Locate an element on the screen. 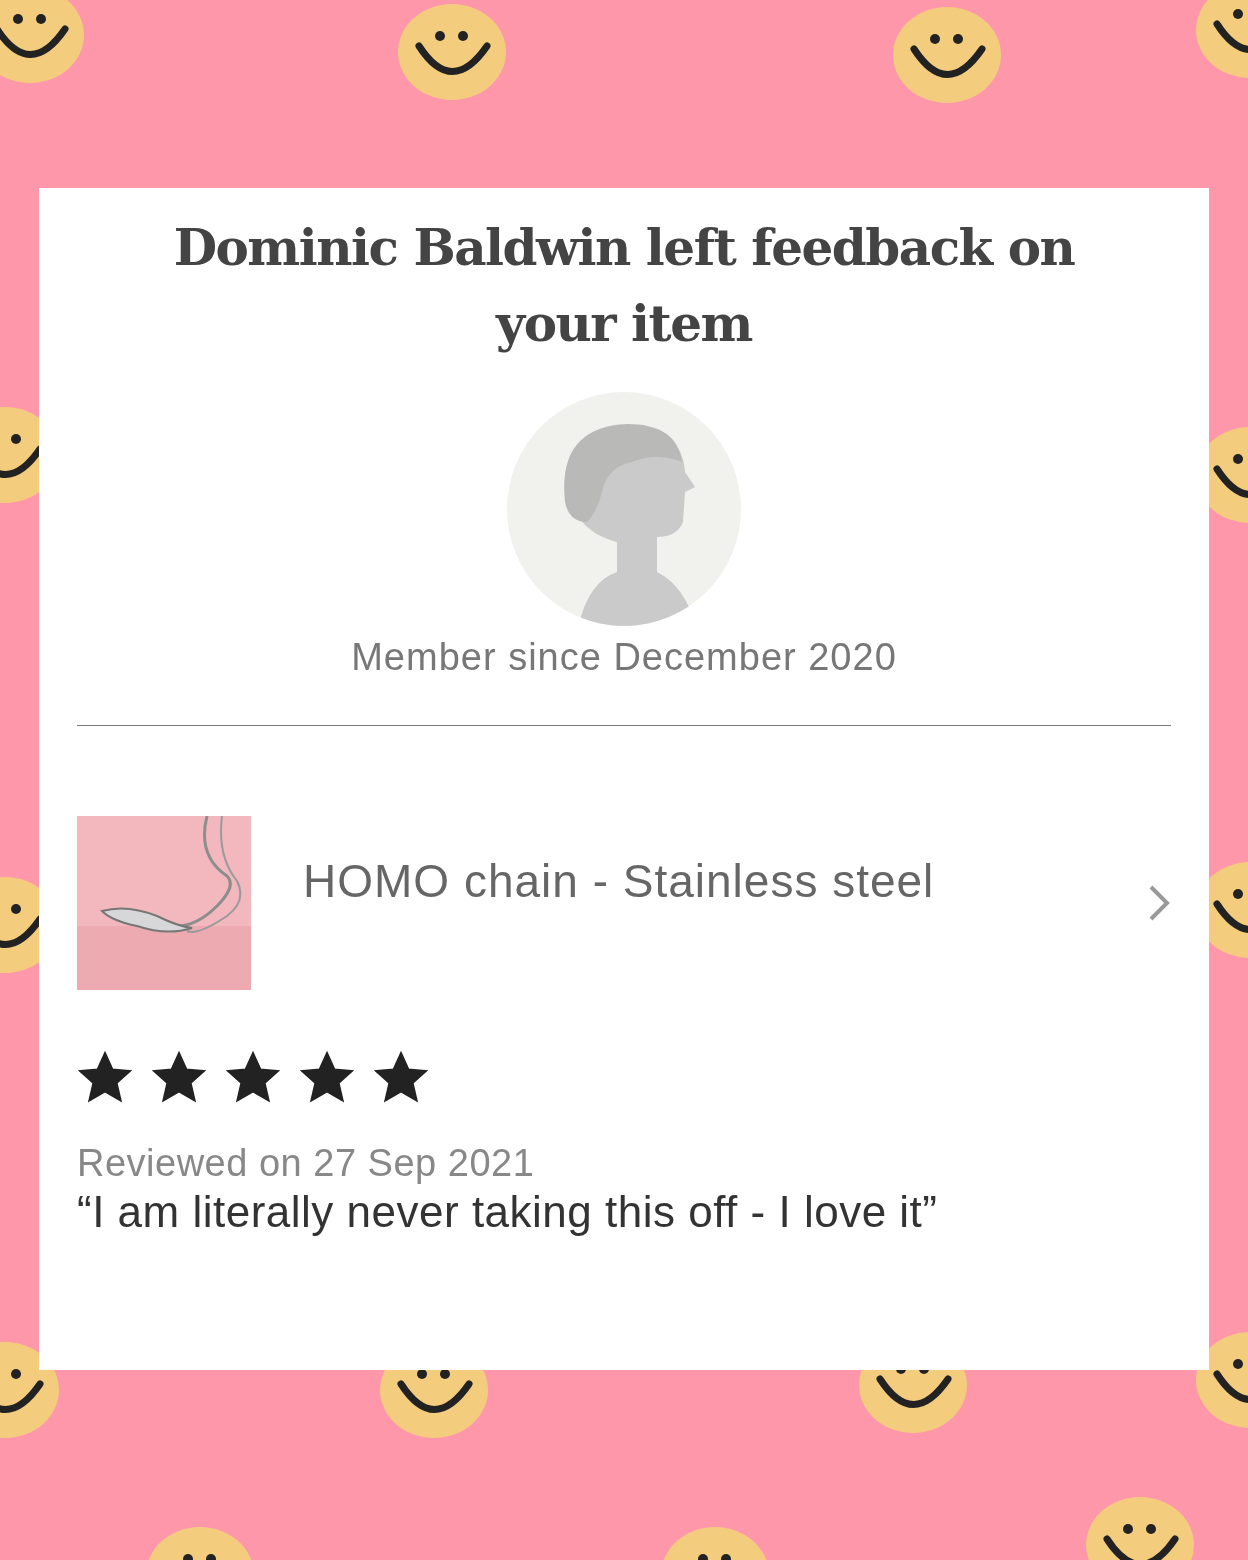 The image size is (1248, 1560). member-since: Member since December 2020 is located at coordinates (624, 657).